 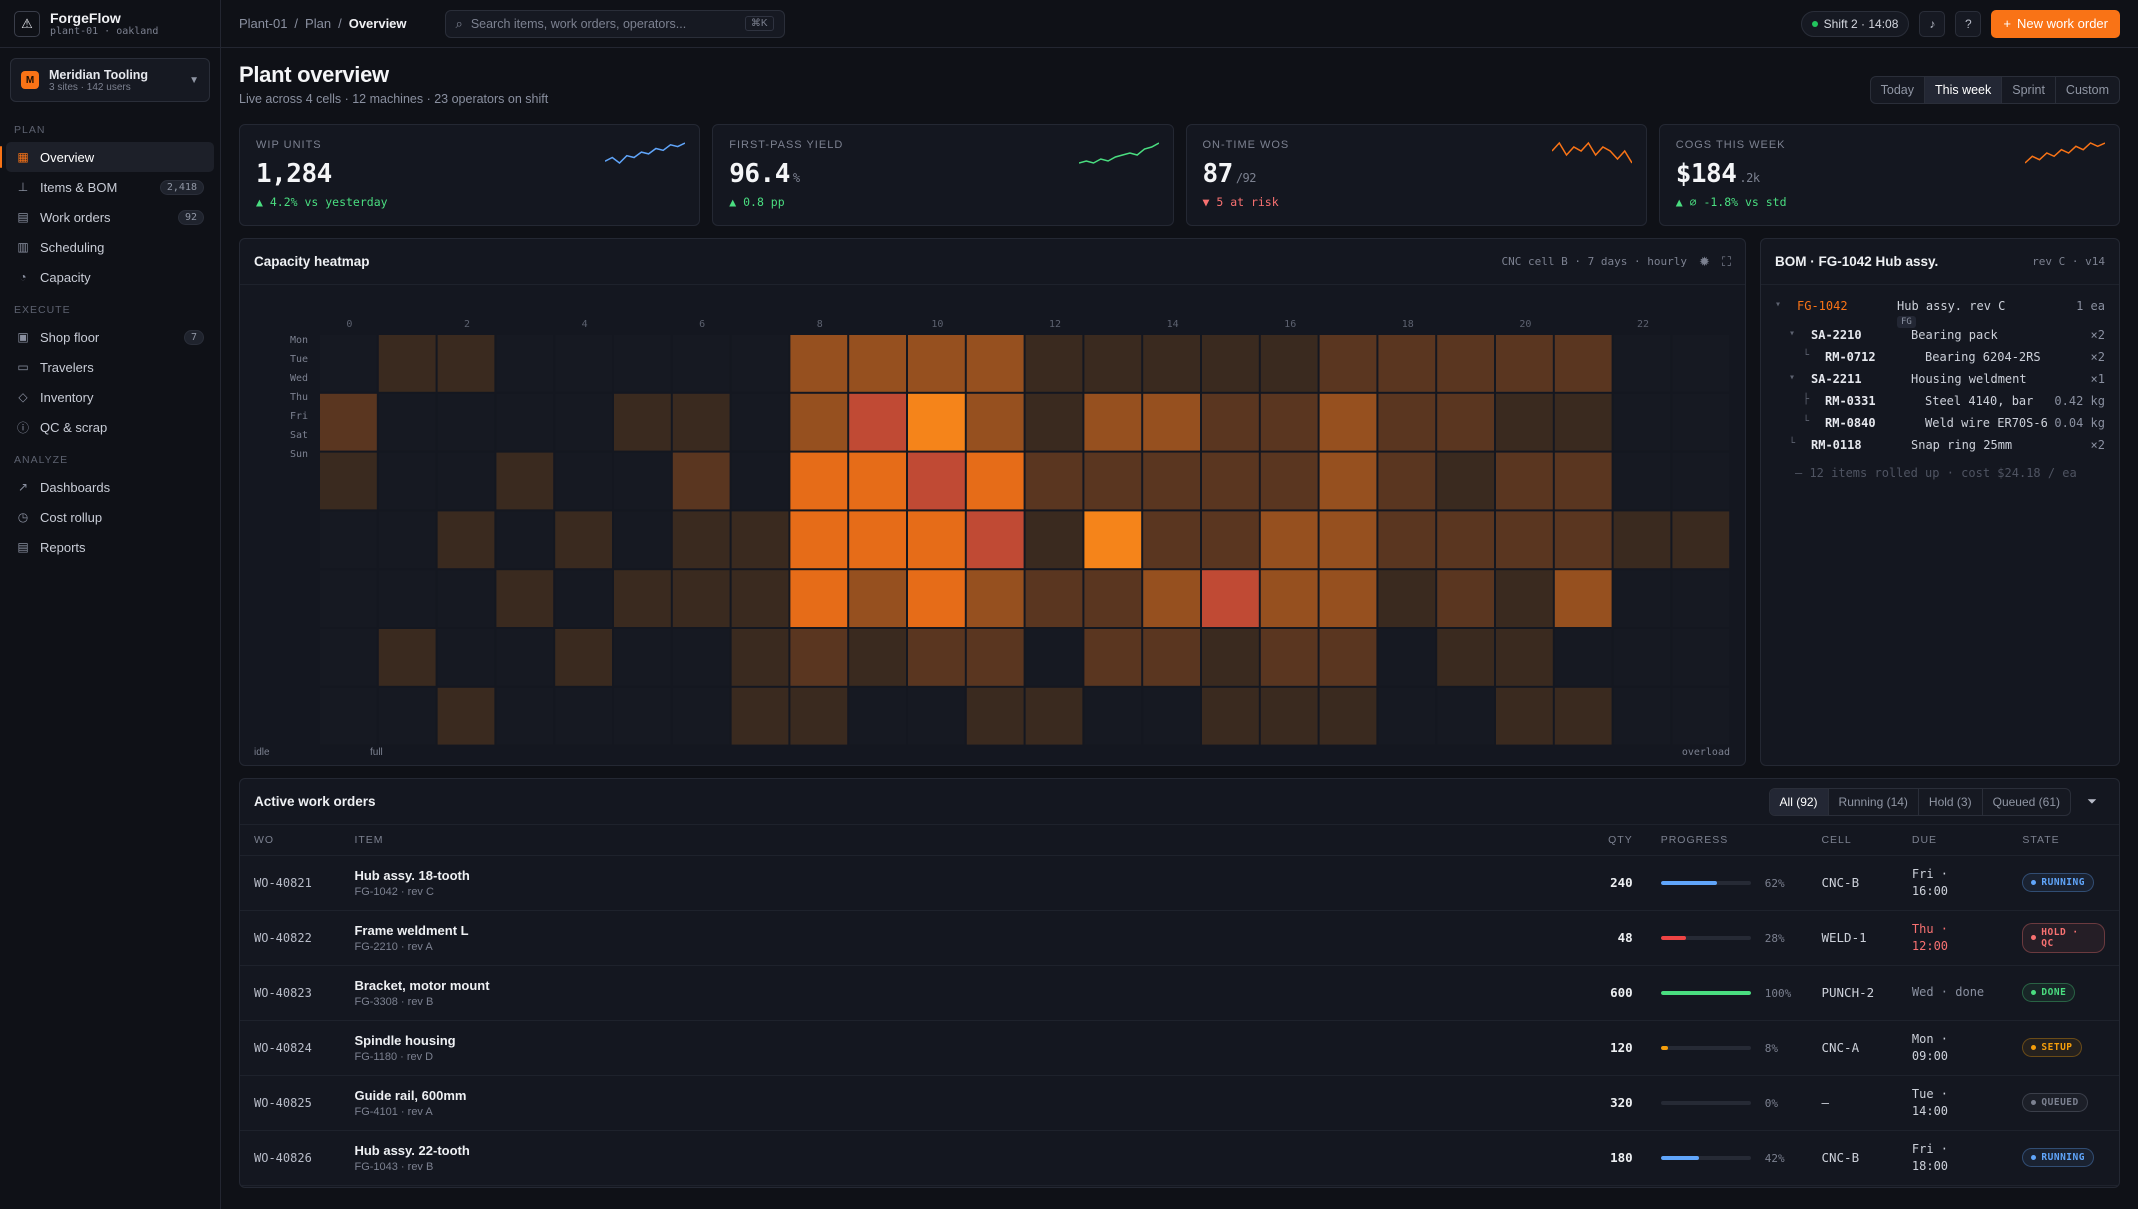 What do you see at coordinates (1940, 313) in the screenshot?
I see `bom-row: ▾ FG-1042 Hub assy. rev C FG 1 ea` at bounding box center [1940, 313].